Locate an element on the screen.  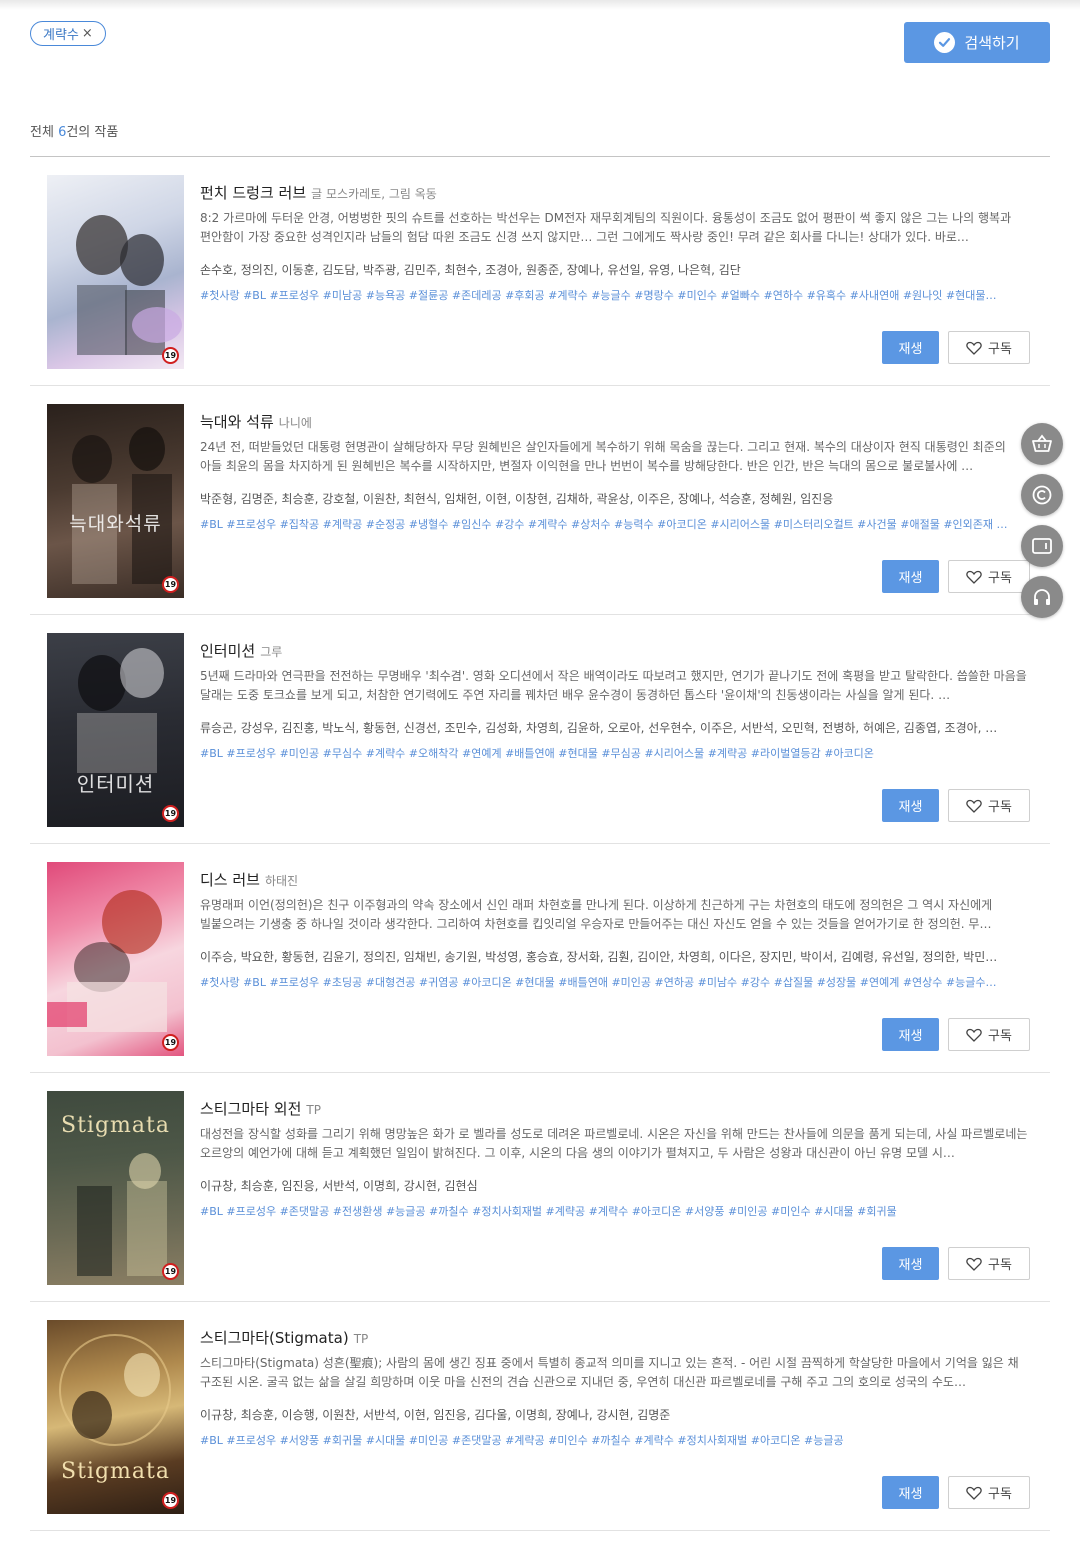
close-icon: × is located at coordinates (87, 33).